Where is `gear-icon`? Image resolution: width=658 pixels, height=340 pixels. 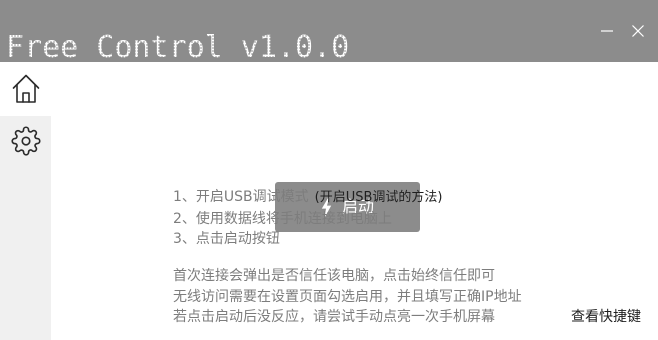
gear-icon is located at coordinates (25, 141).